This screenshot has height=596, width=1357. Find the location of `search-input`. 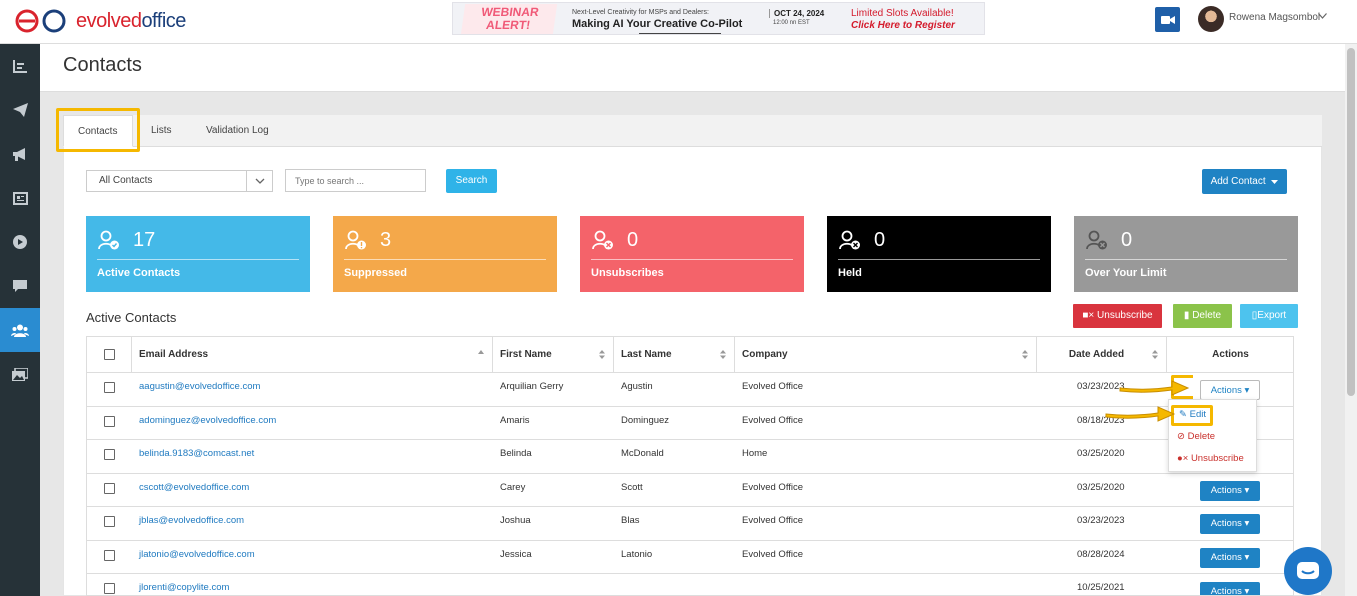

search-input is located at coordinates (355, 180).